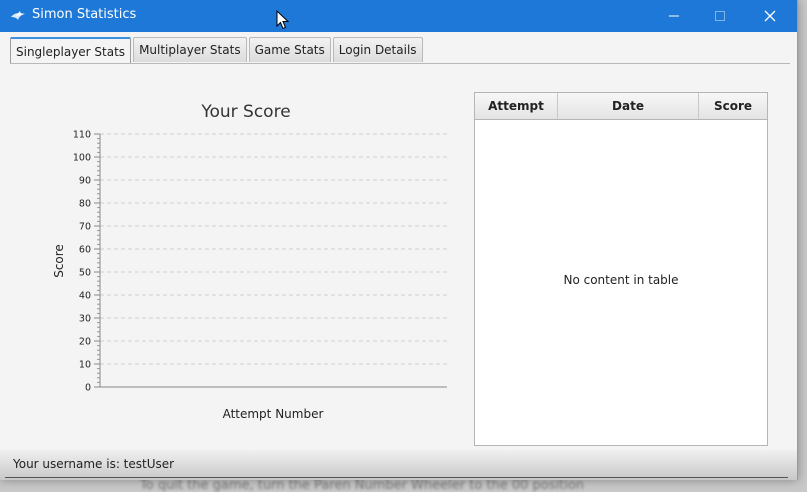 The width and height of the screenshot is (807, 492). I want to click on y-tick-label: 10, so click(85, 365).